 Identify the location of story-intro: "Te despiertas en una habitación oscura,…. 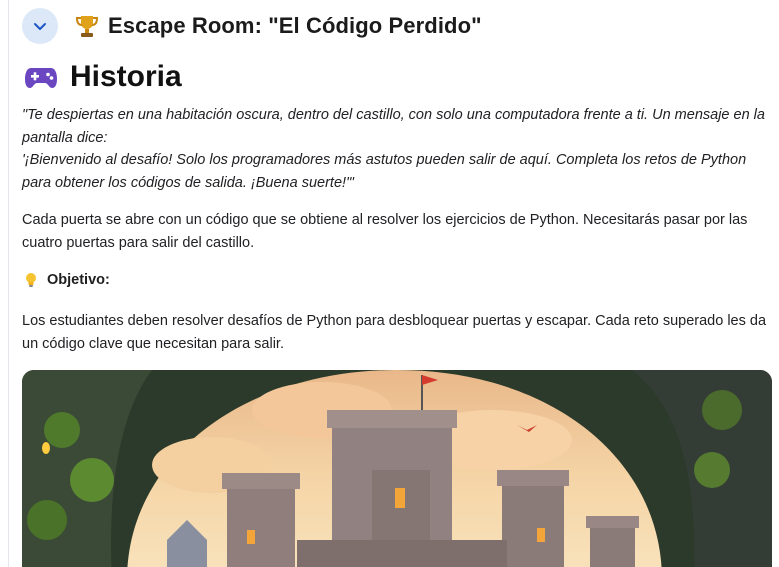
(393, 126).